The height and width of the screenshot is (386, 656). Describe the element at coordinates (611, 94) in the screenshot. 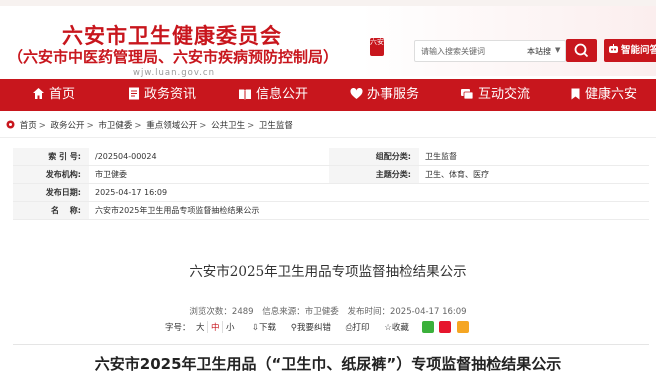

I see `nav-label: 健康六安` at that location.